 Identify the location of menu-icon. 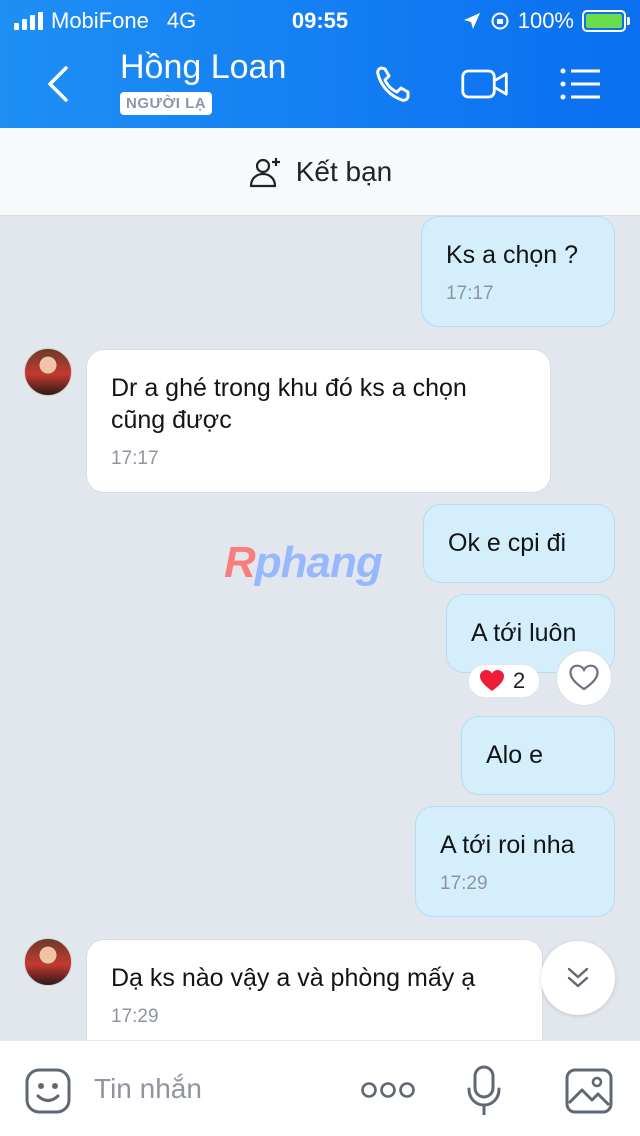
(581, 84).